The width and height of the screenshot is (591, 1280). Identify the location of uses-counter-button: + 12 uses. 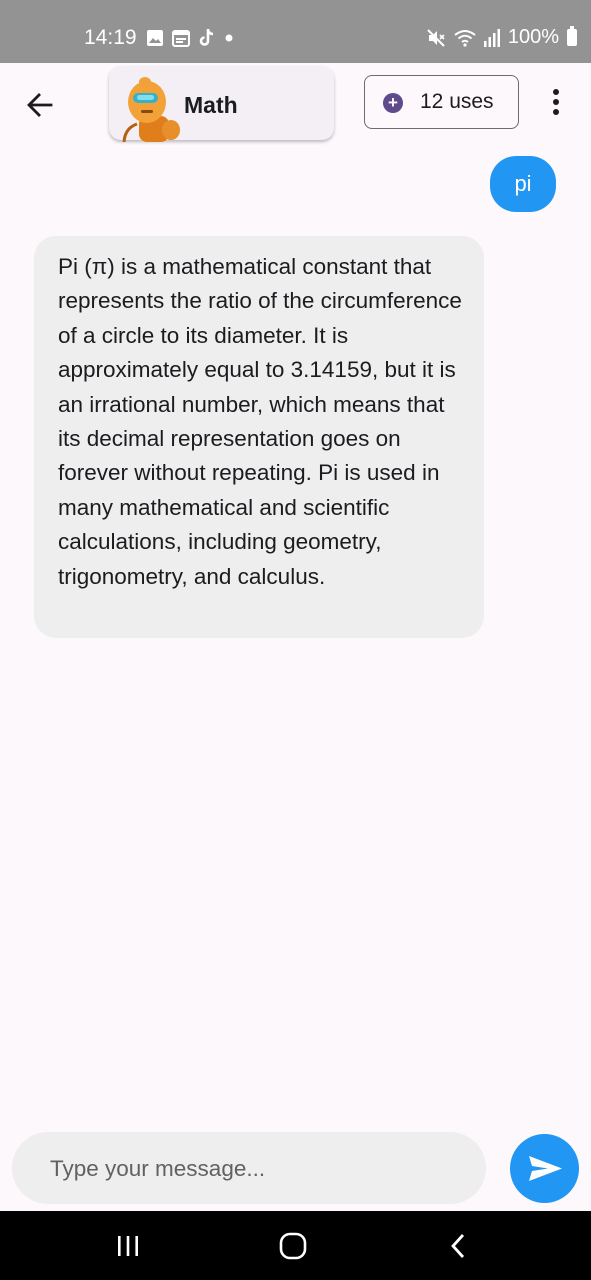
(441, 102).